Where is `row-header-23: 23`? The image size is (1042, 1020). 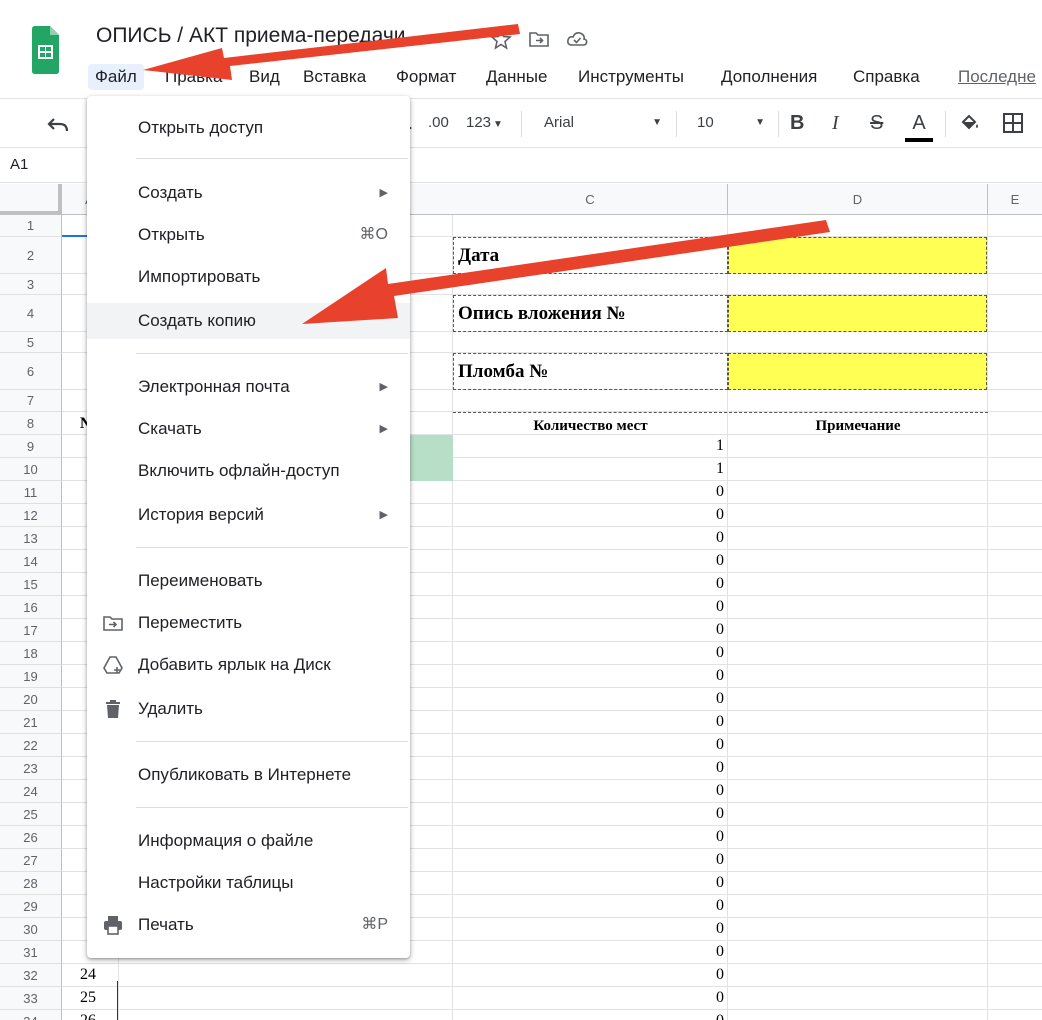
row-header-23: 23 is located at coordinates (31, 768).